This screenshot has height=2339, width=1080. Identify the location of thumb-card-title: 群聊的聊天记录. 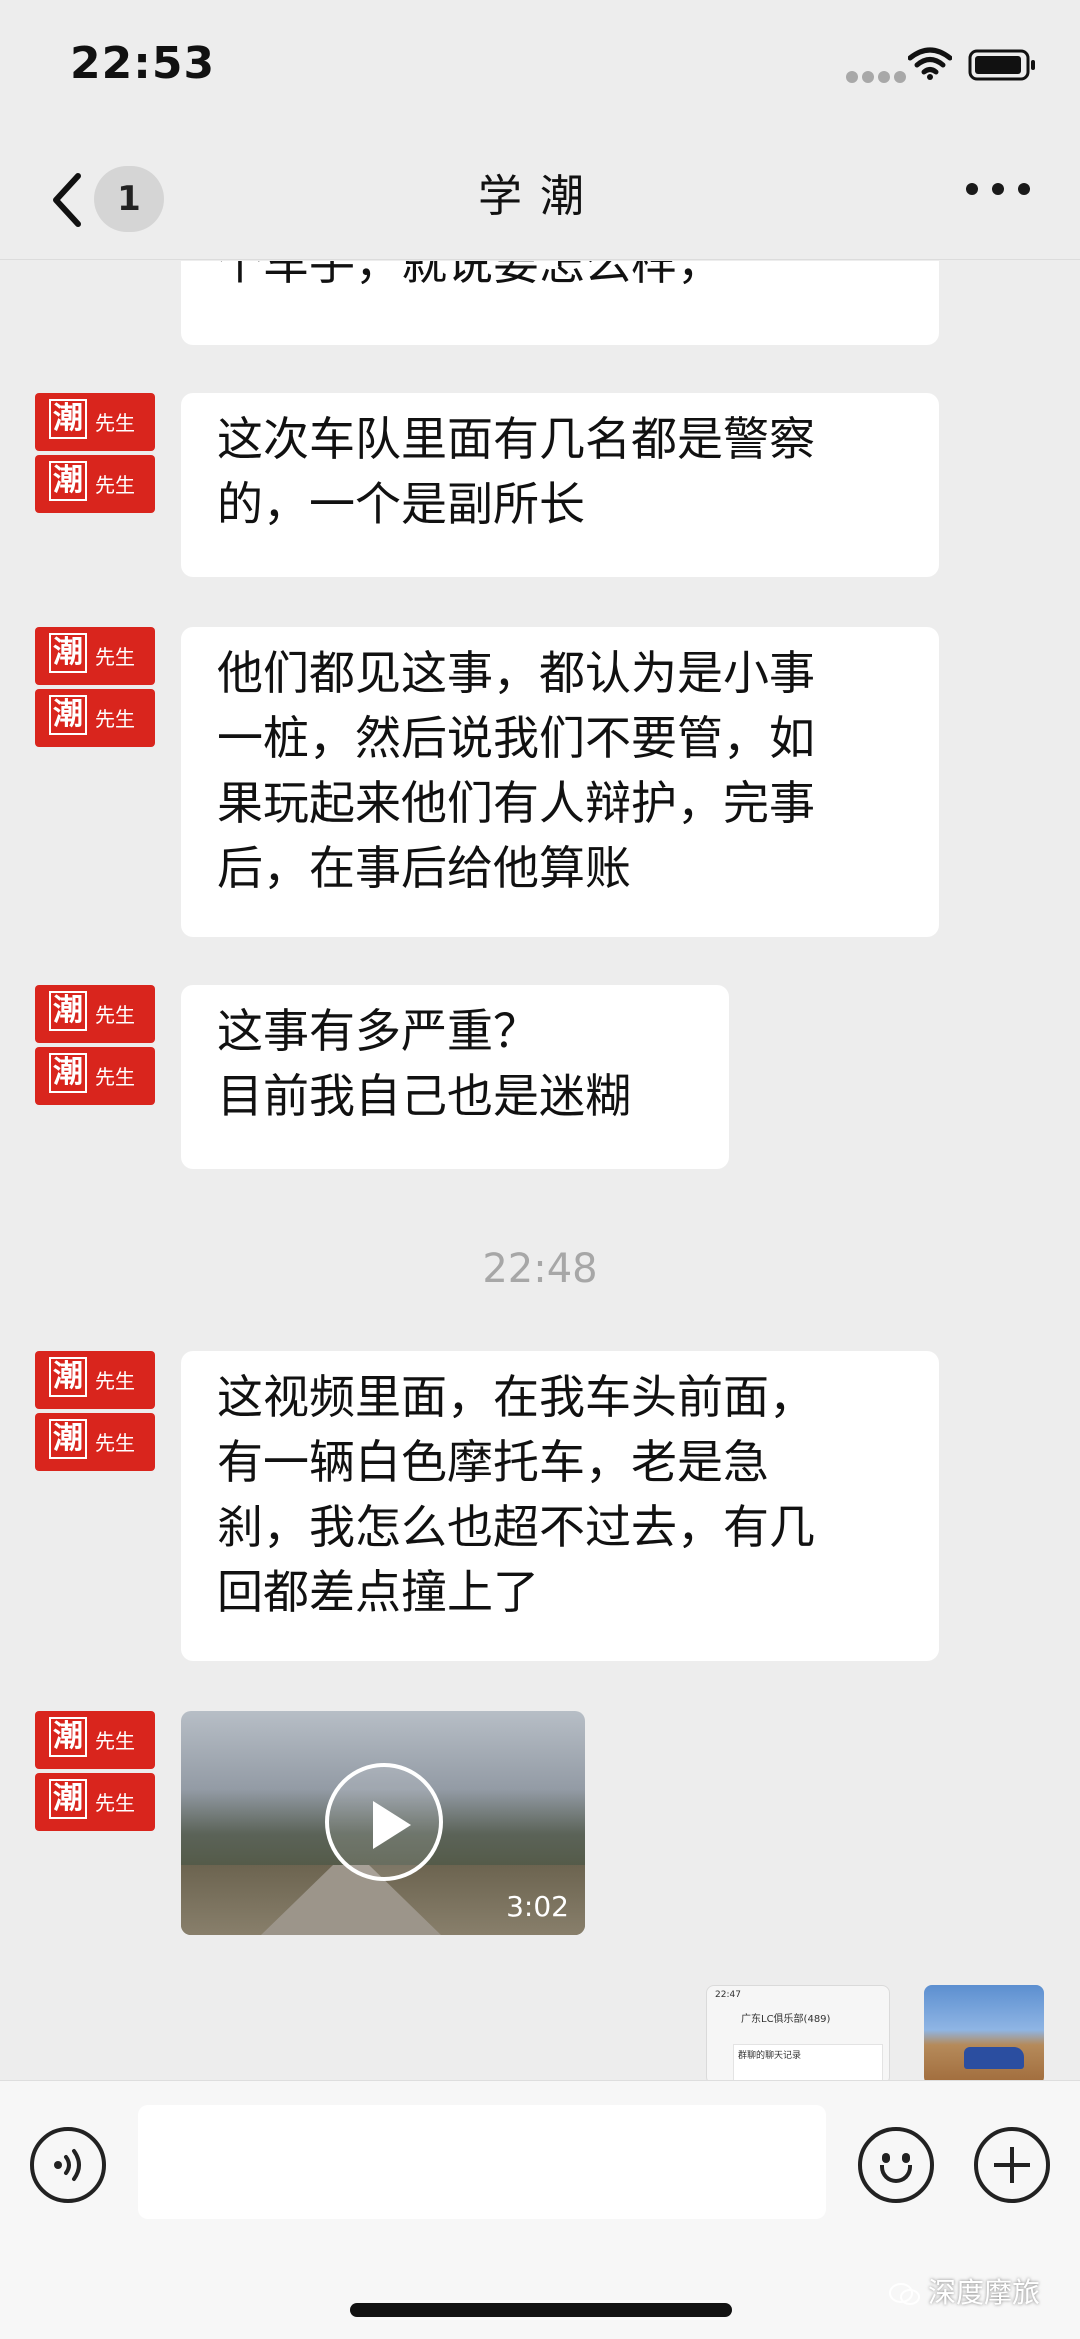
(770, 2056).